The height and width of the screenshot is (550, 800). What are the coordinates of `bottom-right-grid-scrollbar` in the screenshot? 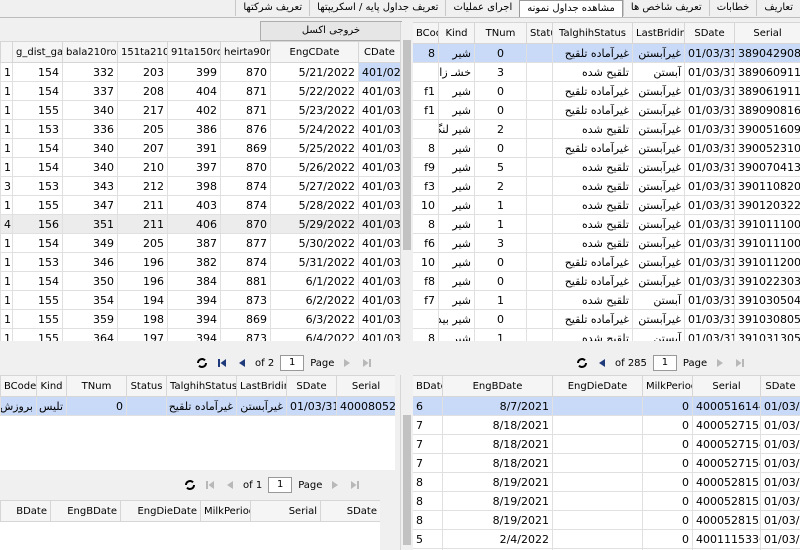 It's located at (406, 462).